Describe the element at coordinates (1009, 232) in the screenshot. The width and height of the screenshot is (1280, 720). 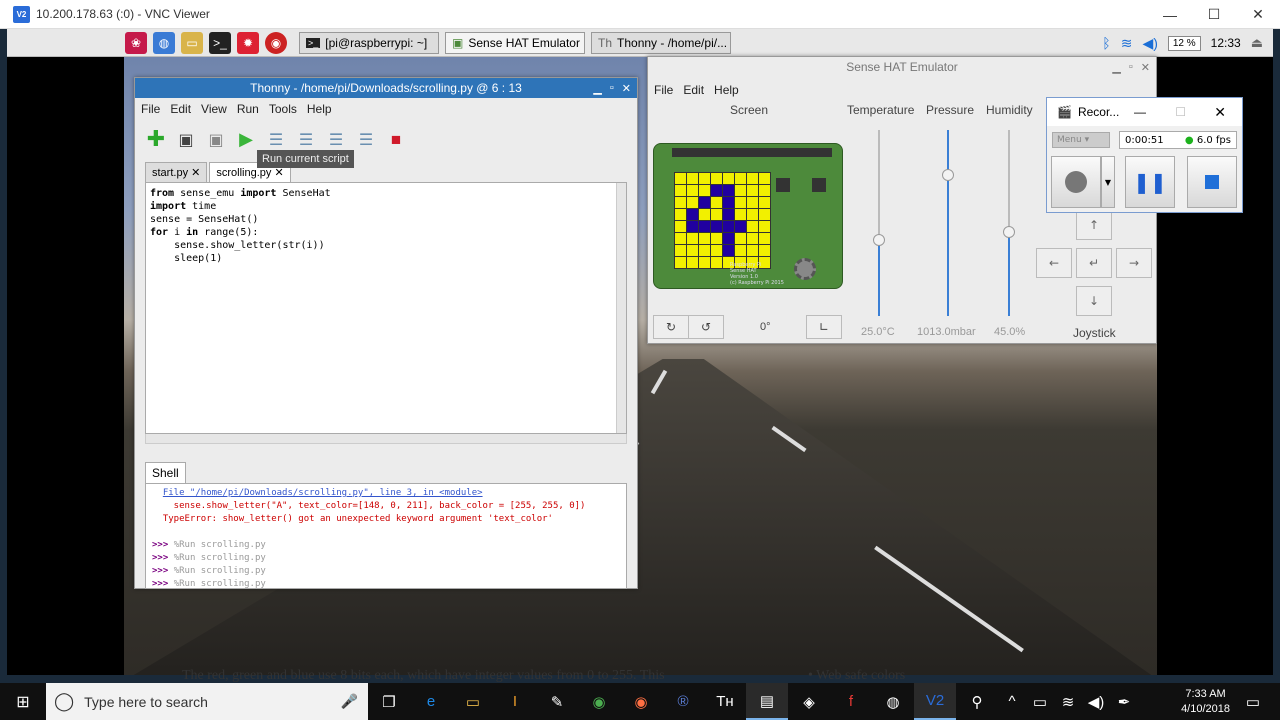
I see `humidity-slider` at that location.